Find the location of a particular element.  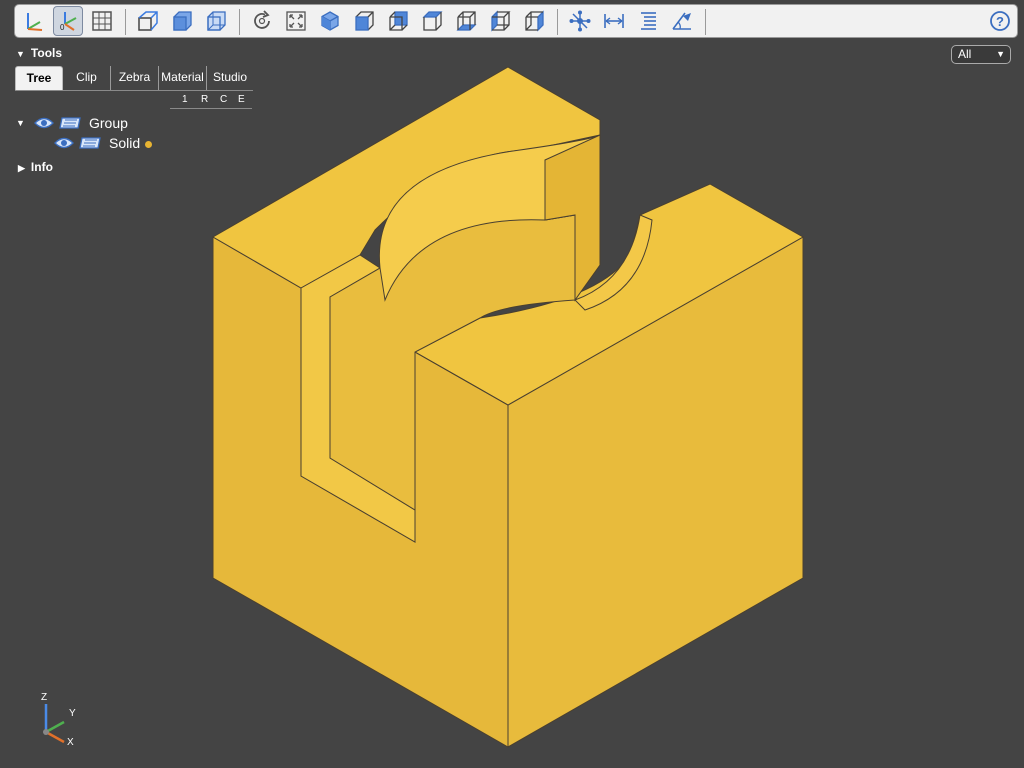

axis-label-x: X is located at coordinates (70, 742).